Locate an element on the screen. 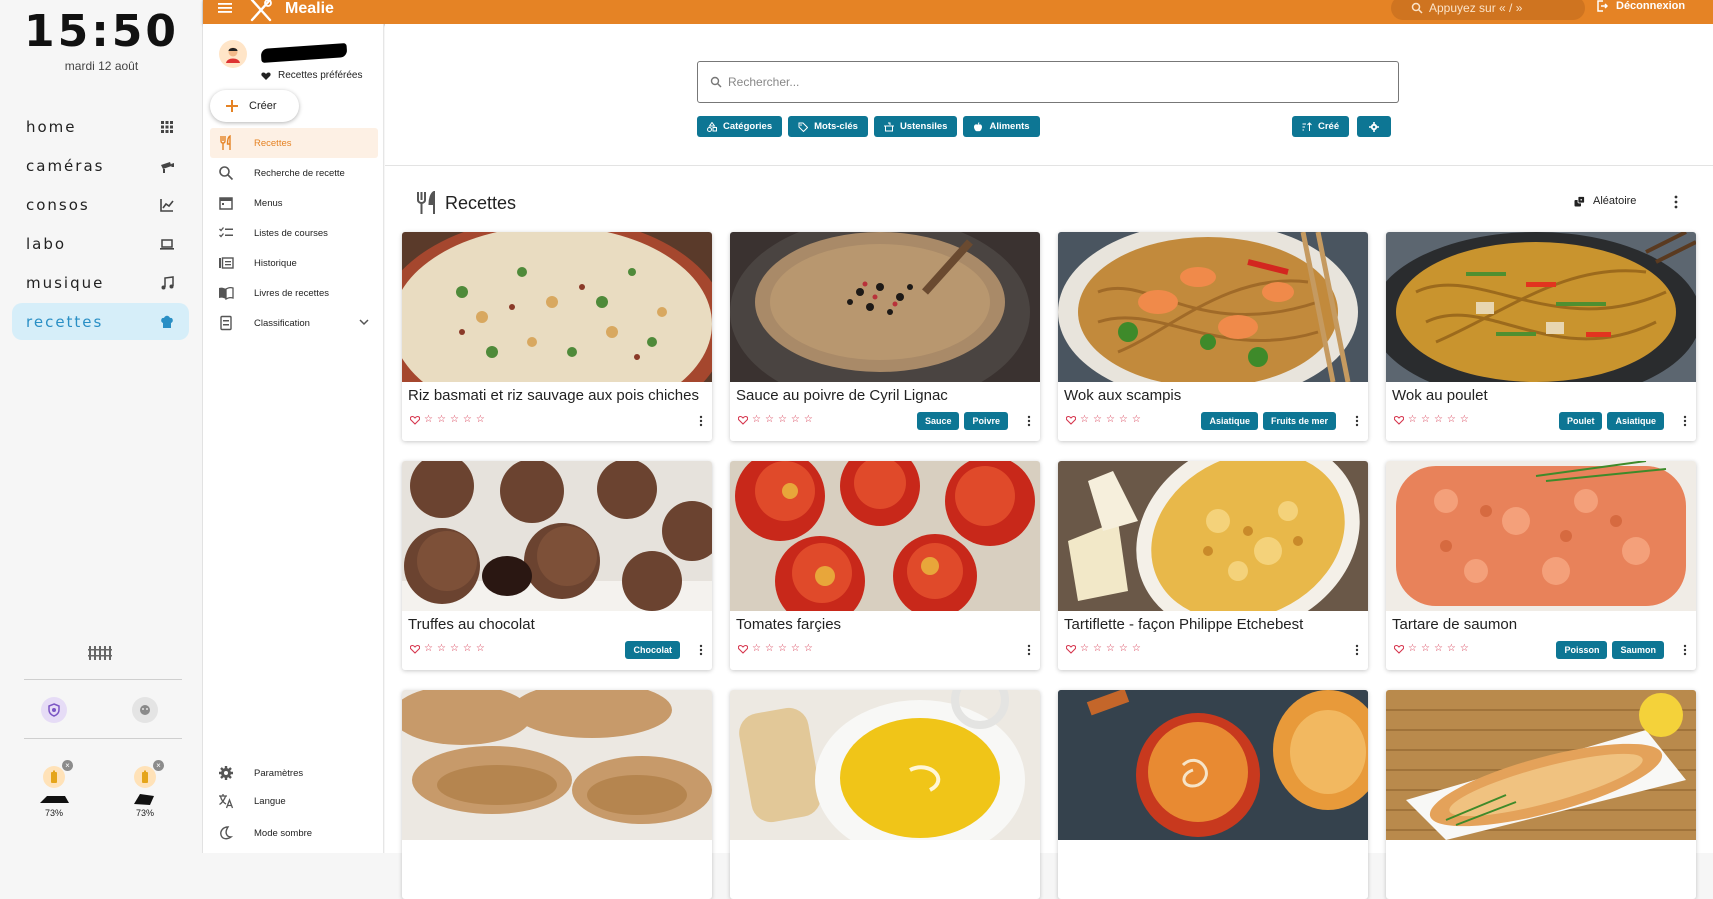 The height and width of the screenshot is (899, 1713). sidebar-item-shopping-lists: Listes de courses is located at coordinates (294, 233).